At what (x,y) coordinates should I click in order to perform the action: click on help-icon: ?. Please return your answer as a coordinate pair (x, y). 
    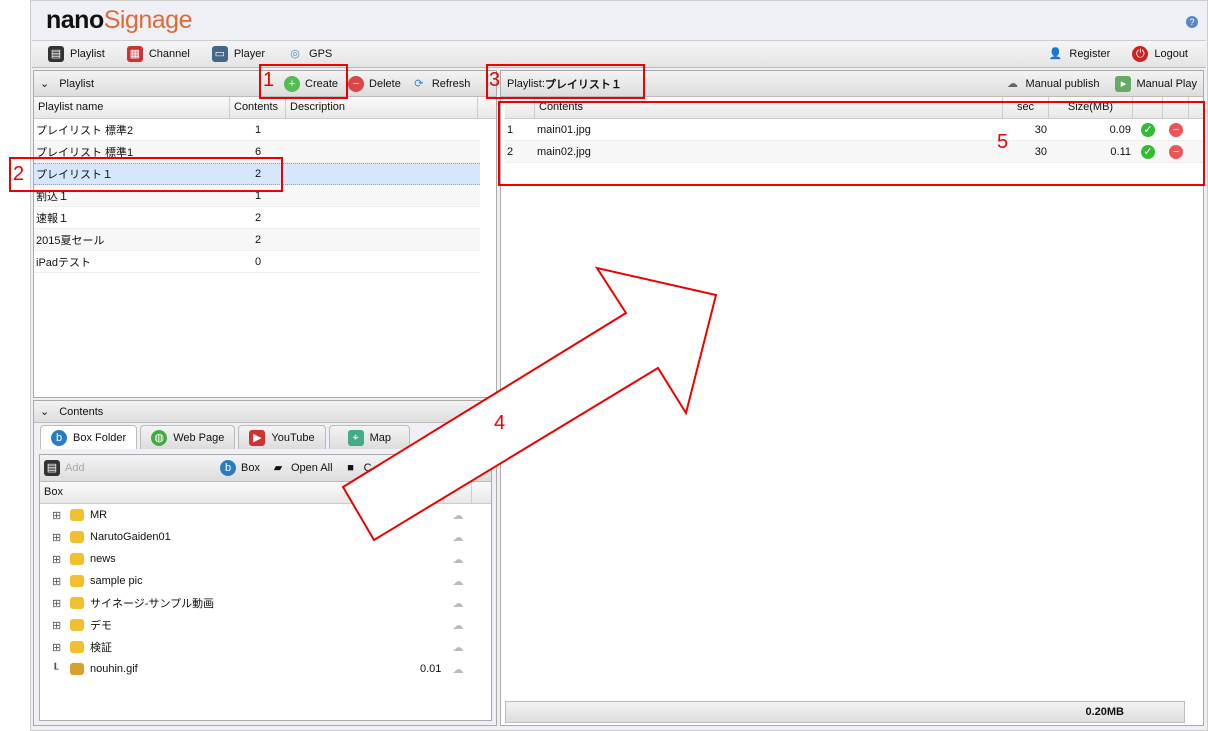
    Looking at the image, I should click on (1192, 22).